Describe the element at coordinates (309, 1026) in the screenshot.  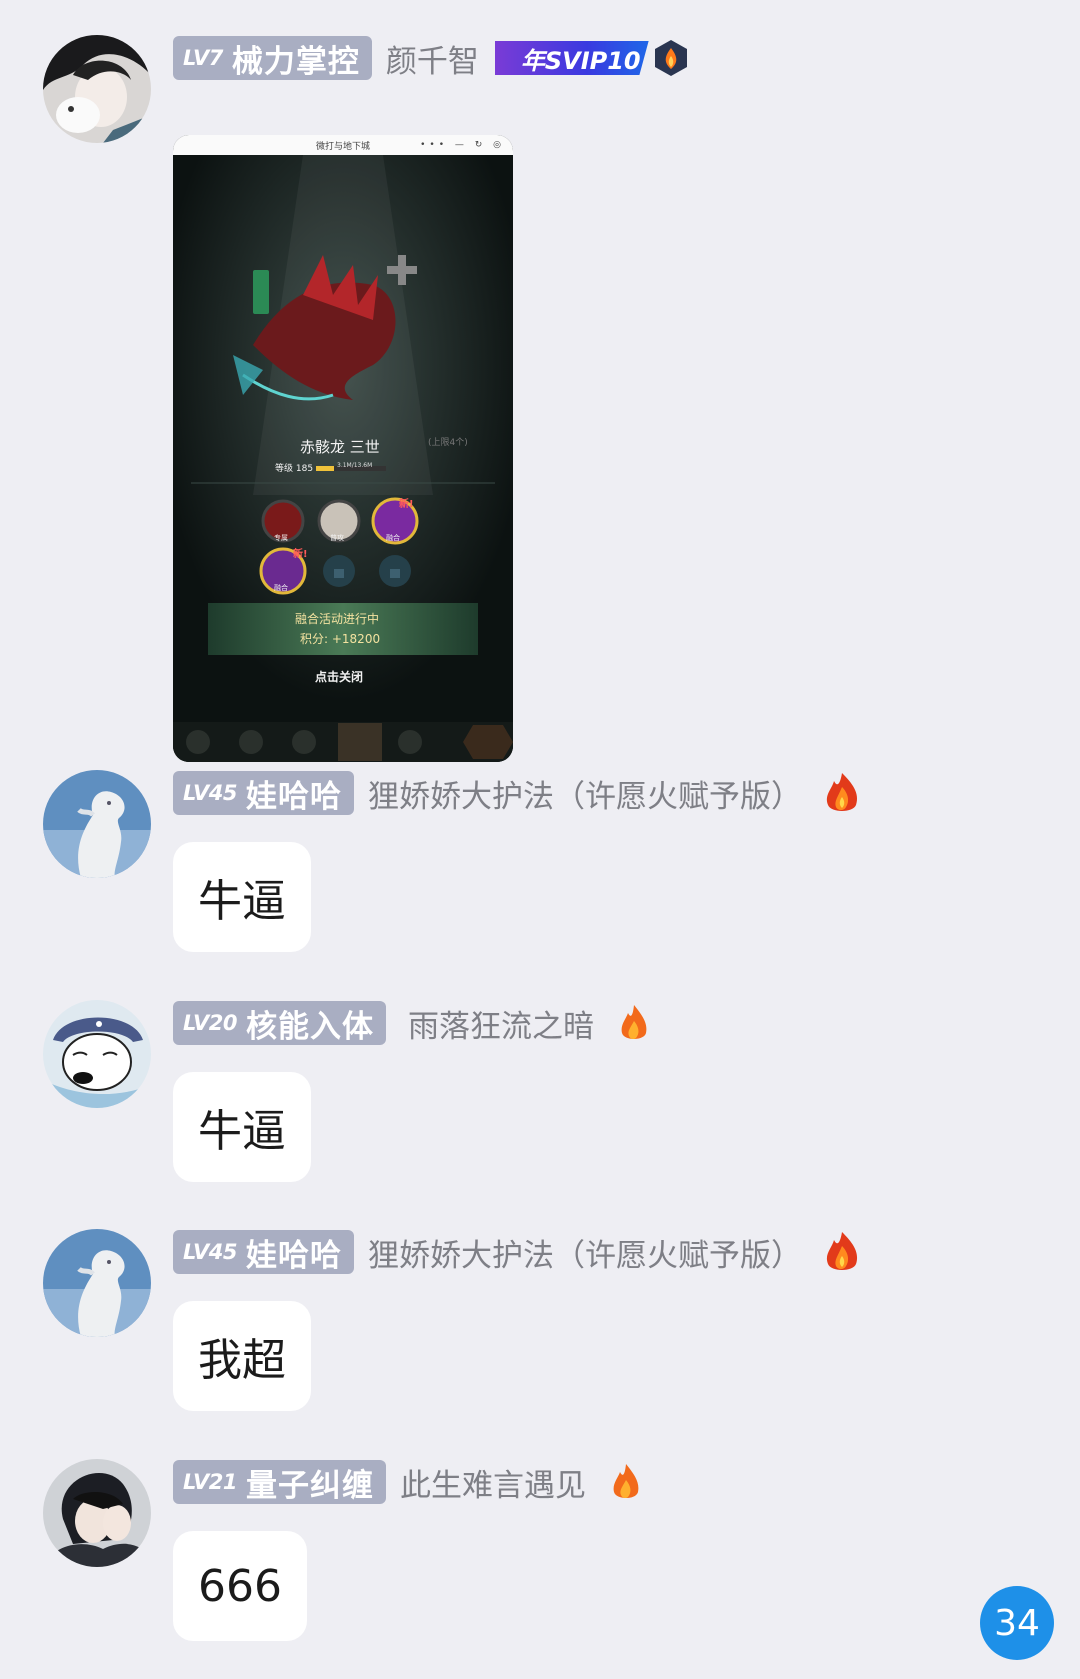
I see `level-title: 核能入体` at that location.